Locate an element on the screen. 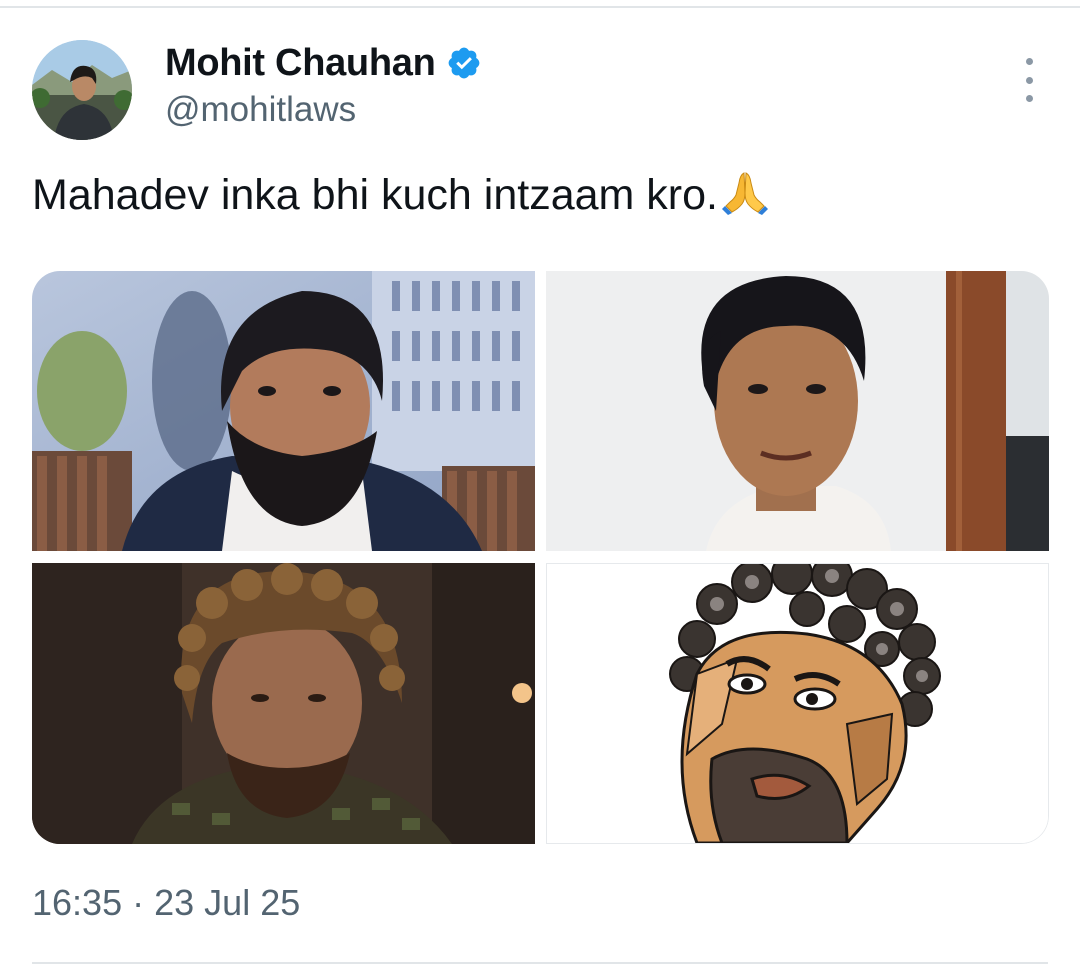 The image size is (1080, 972). author-name-row: Mohit Chauhan is located at coordinates (323, 63).